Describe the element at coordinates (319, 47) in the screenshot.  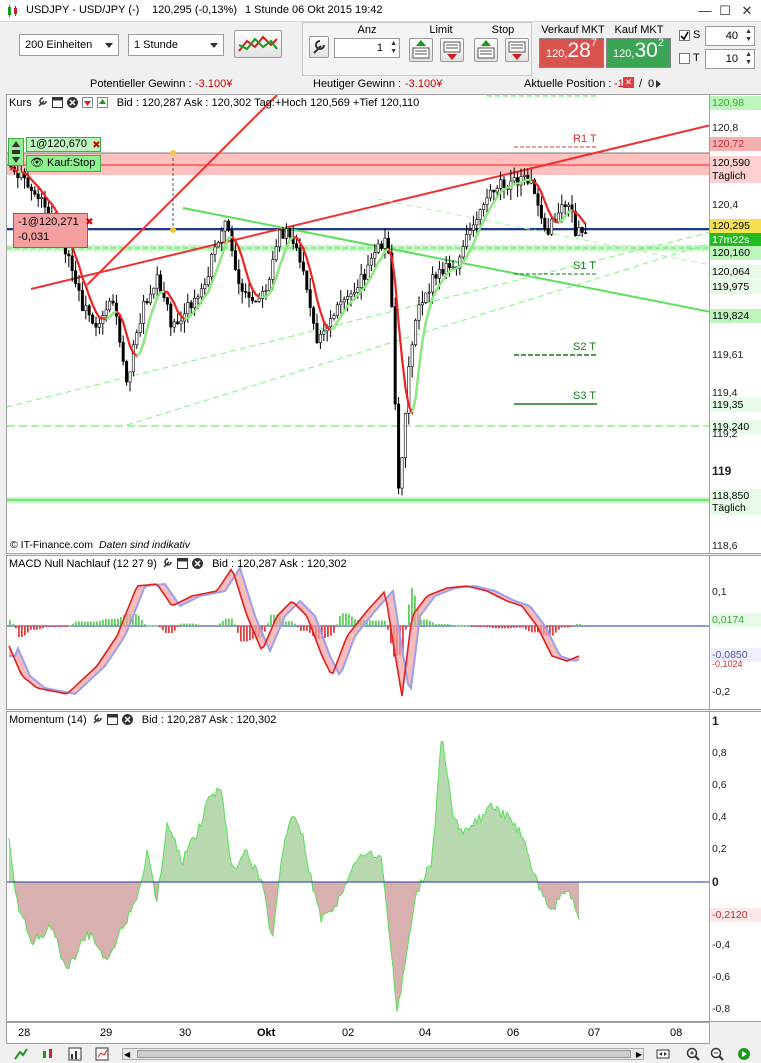
I see `wrench-button` at that location.